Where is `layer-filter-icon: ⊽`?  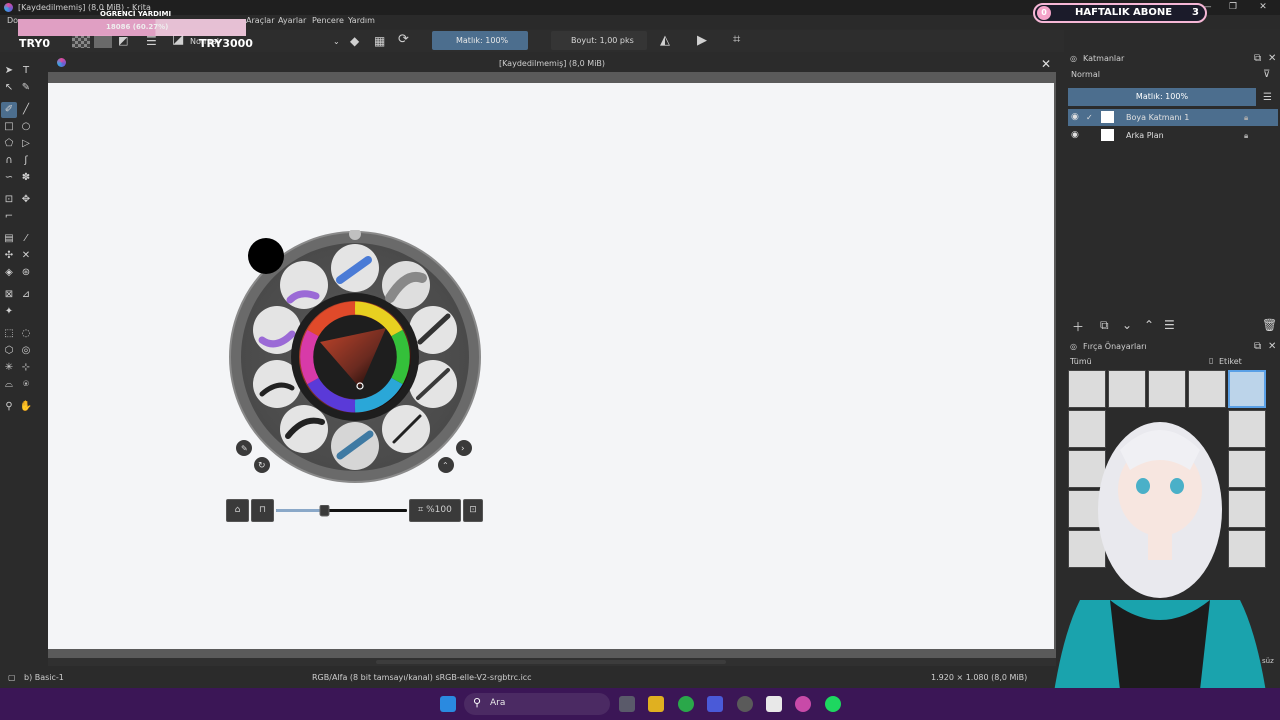
layer-filter-icon: ⊽ is located at coordinates (1266, 74).